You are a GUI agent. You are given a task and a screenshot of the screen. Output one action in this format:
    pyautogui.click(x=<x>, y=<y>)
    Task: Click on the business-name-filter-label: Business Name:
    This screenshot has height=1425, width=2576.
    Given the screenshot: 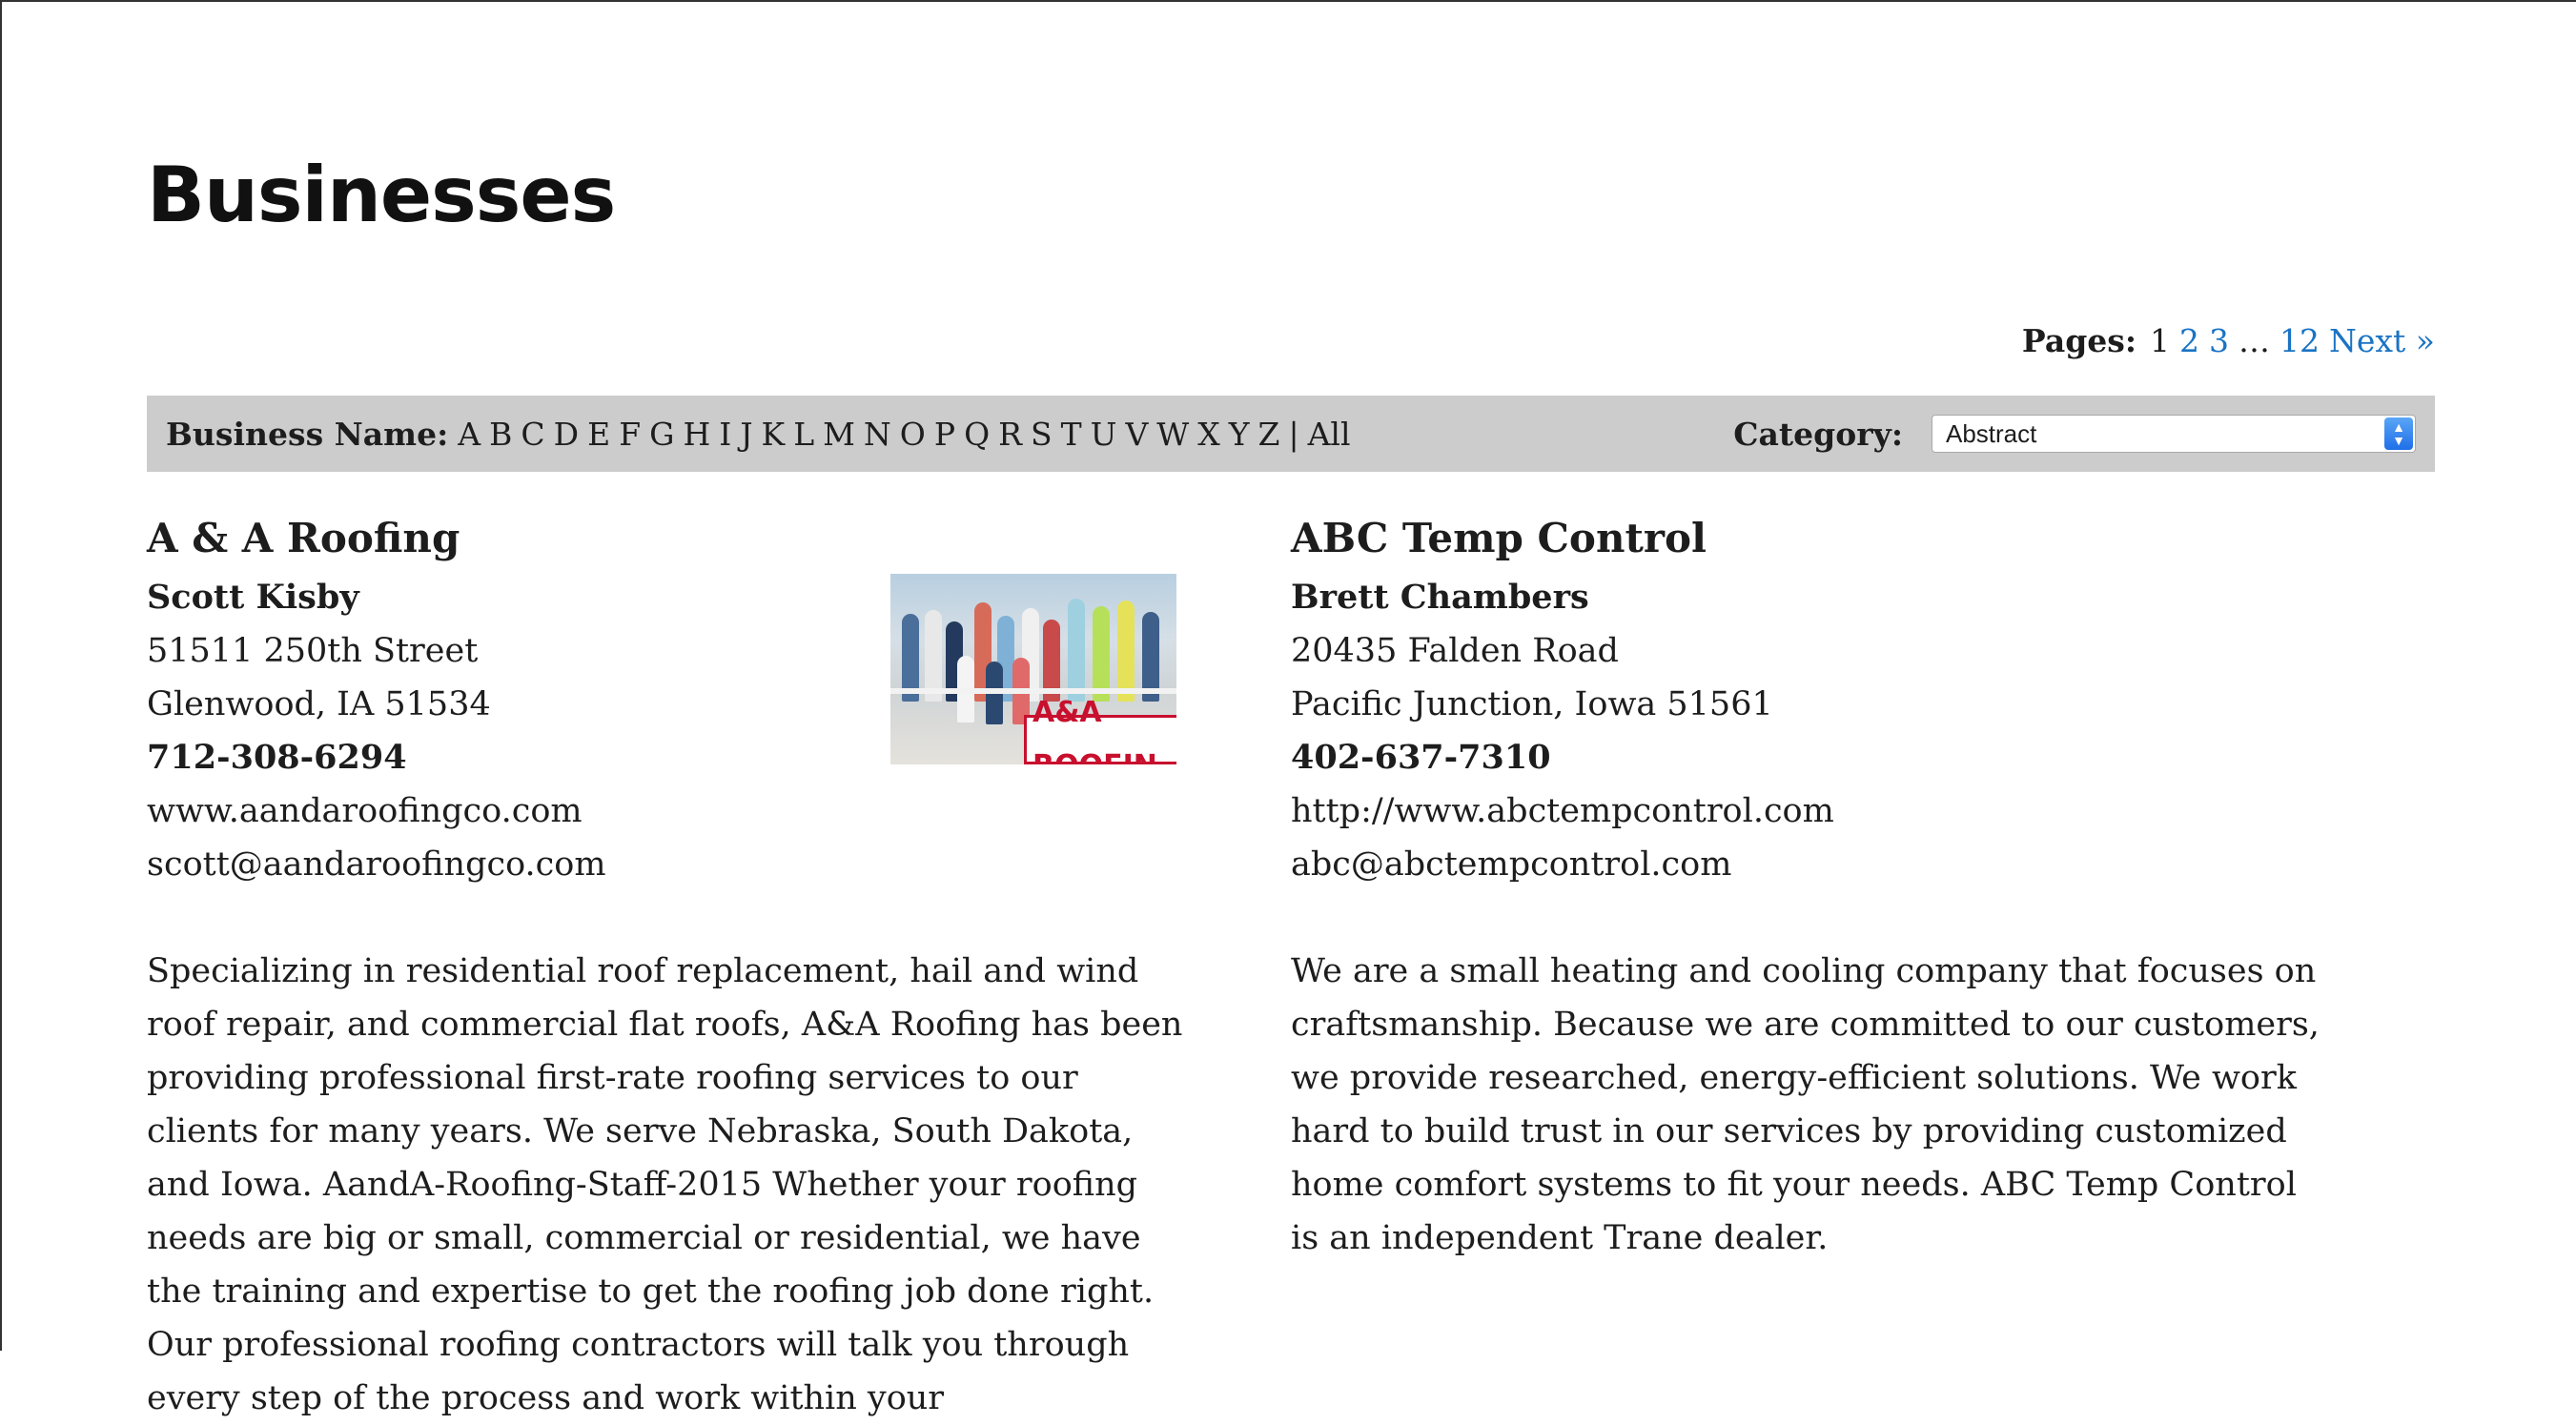 What is the action you would take?
    pyautogui.click(x=307, y=434)
    